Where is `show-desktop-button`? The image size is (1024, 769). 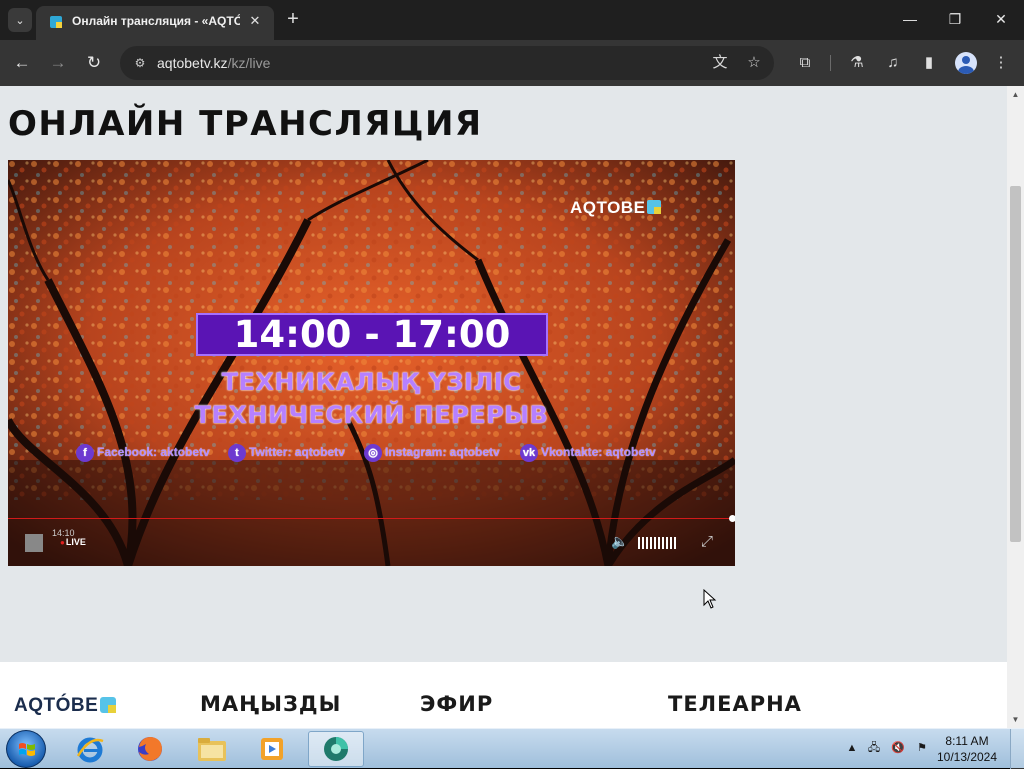 show-desktop-button is located at coordinates (1017, 749).